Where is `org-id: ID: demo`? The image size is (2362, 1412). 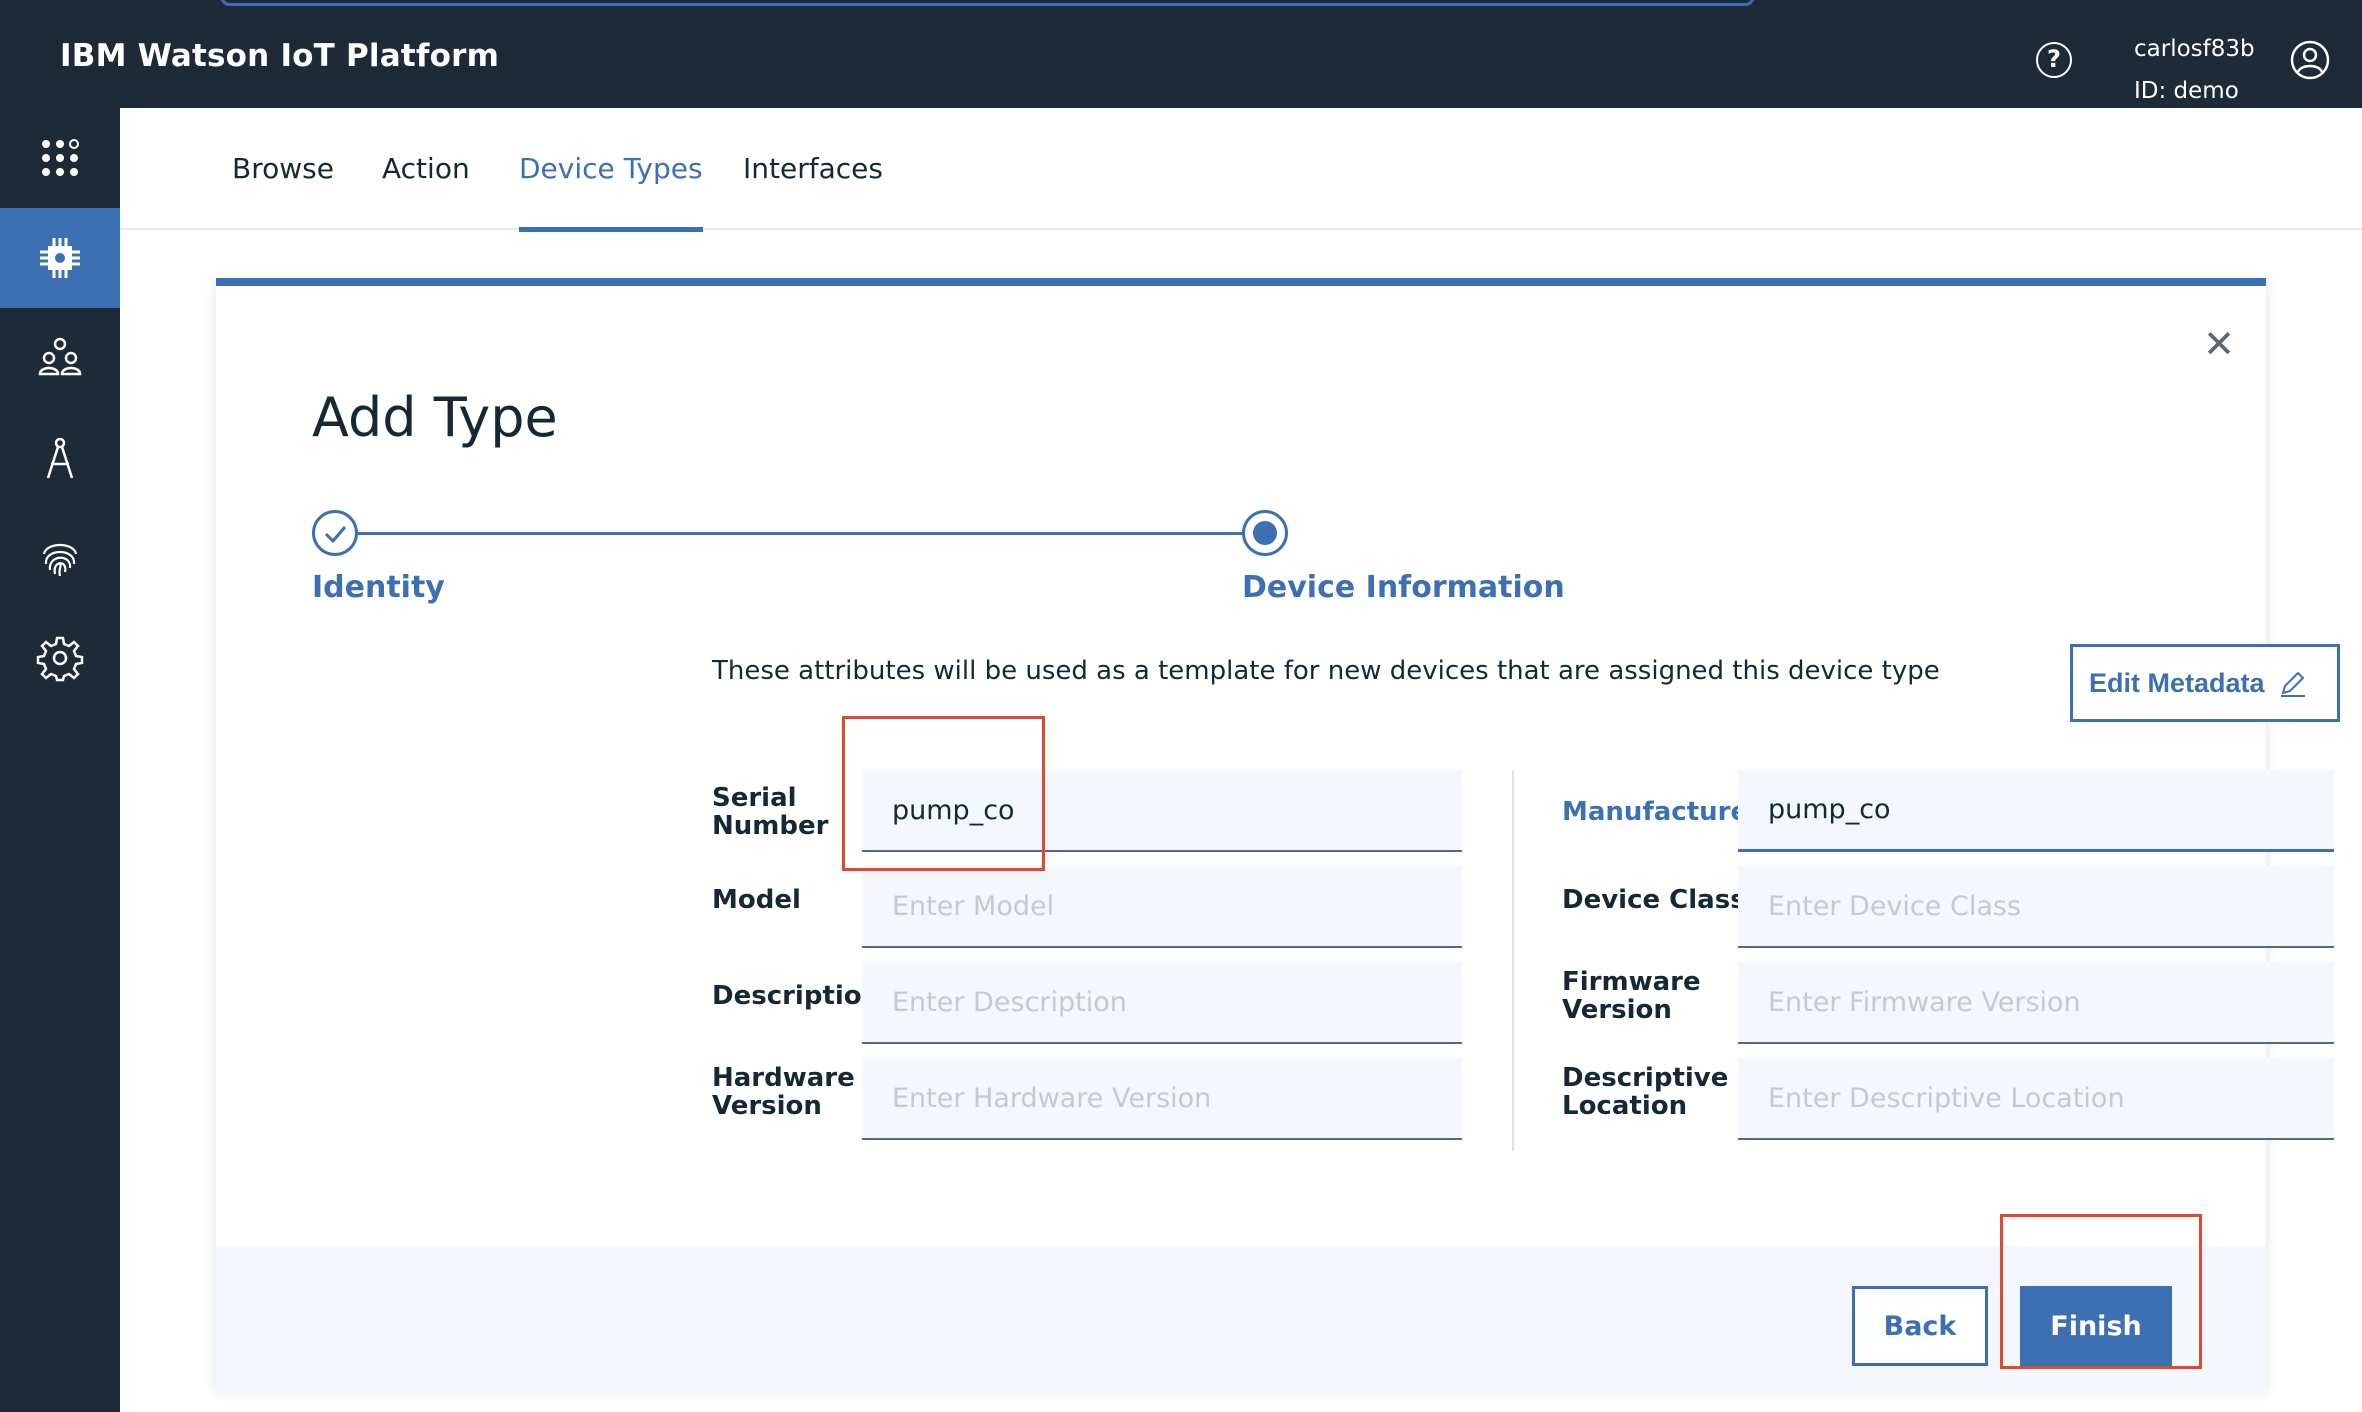 org-id: ID: demo is located at coordinates (2186, 91).